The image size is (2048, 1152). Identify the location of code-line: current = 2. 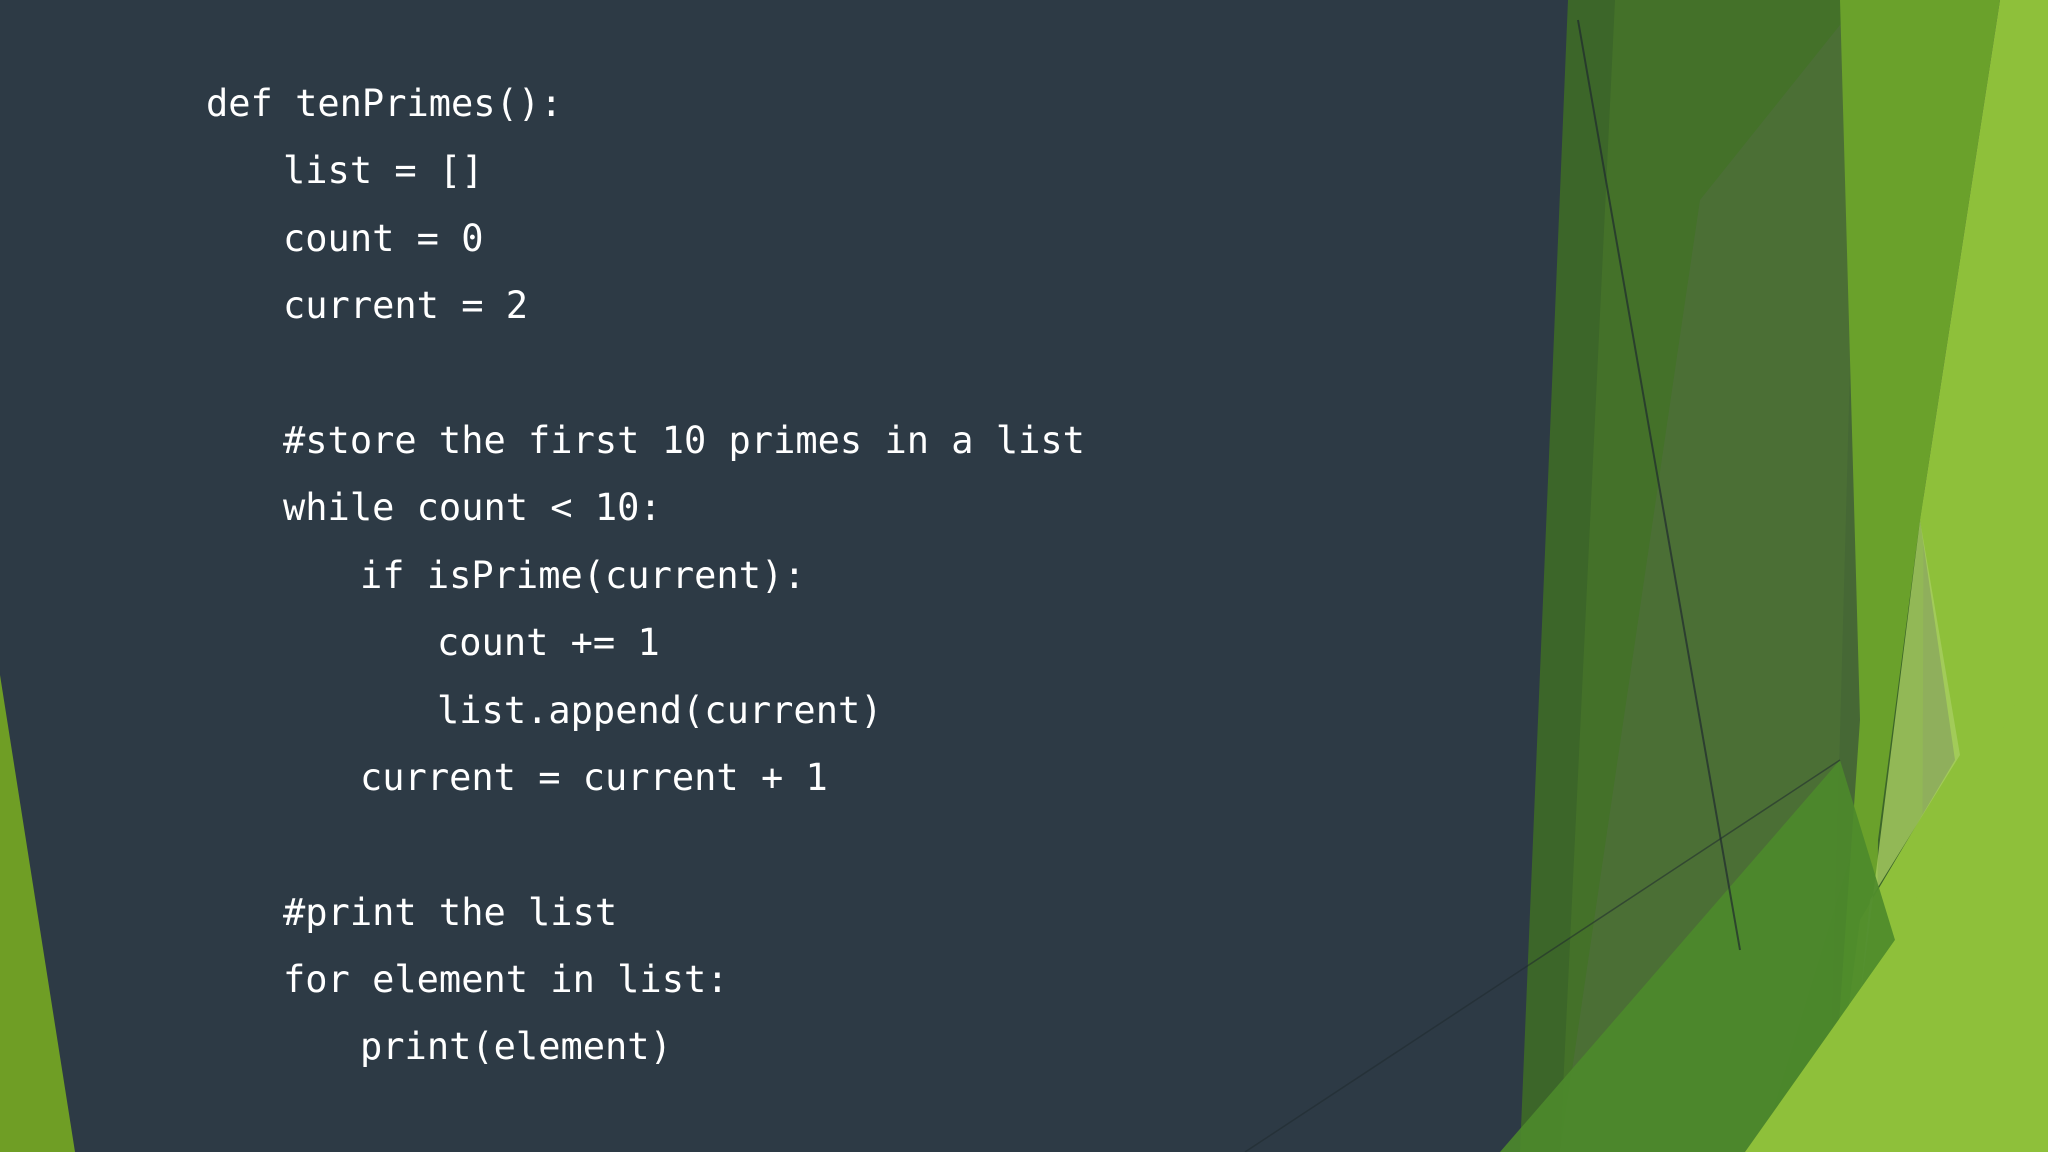
(406, 306).